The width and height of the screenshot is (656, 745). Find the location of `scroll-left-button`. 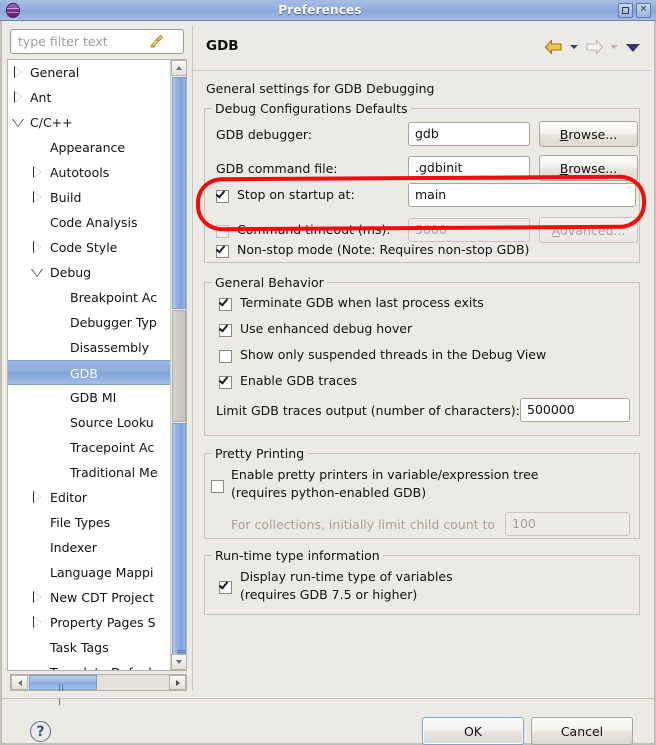

scroll-left-button is located at coordinates (19, 682).